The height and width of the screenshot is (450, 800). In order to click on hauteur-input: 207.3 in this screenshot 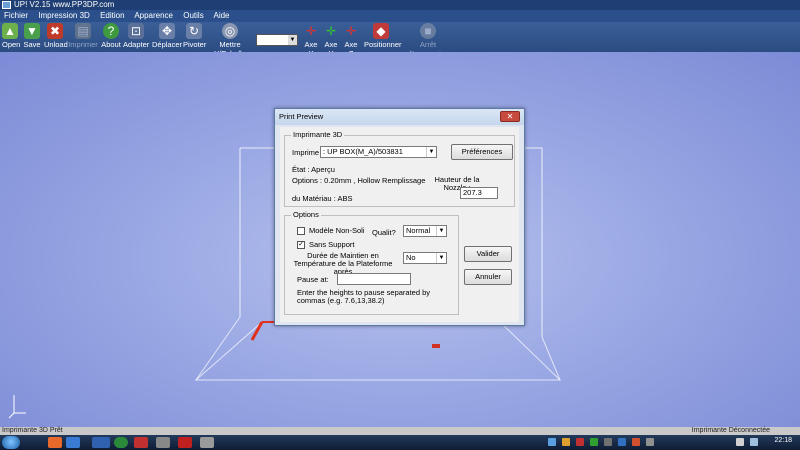, I will do `click(479, 193)`.